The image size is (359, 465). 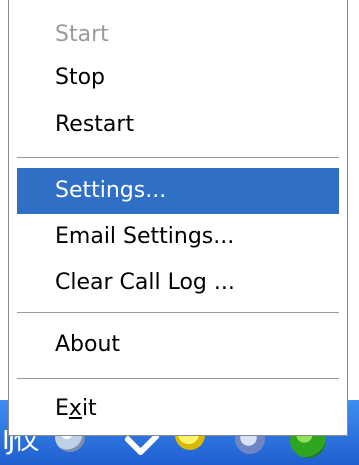 What do you see at coordinates (75, 408) in the screenshot?
I see `exit-label-mnemonic: x` at bounding box center [75, 408].